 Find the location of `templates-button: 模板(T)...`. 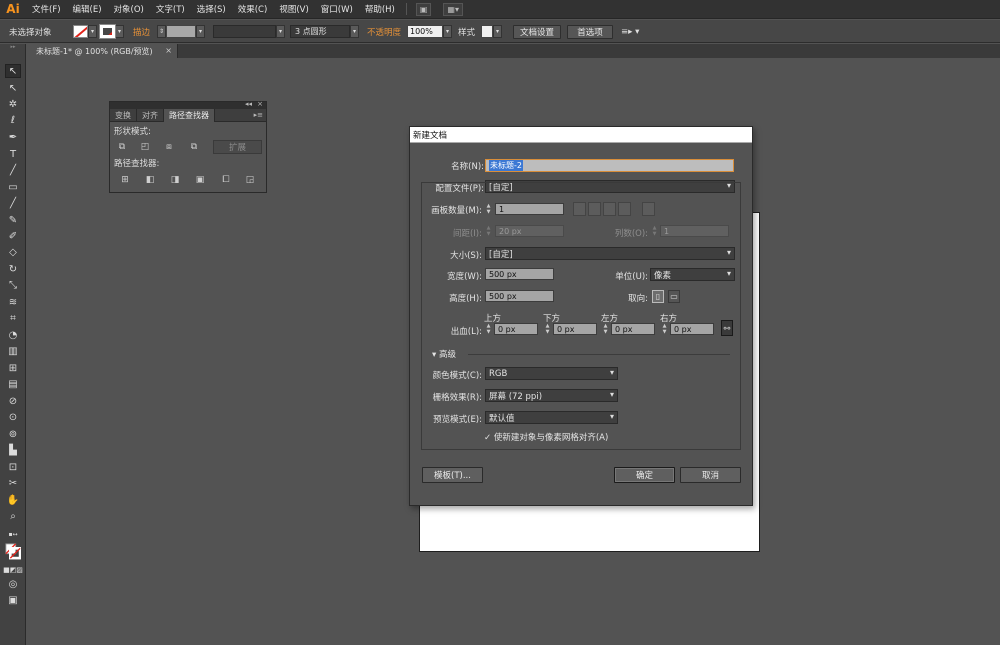

templates-button: 模板(T)... is located at coordinates (452, 475).